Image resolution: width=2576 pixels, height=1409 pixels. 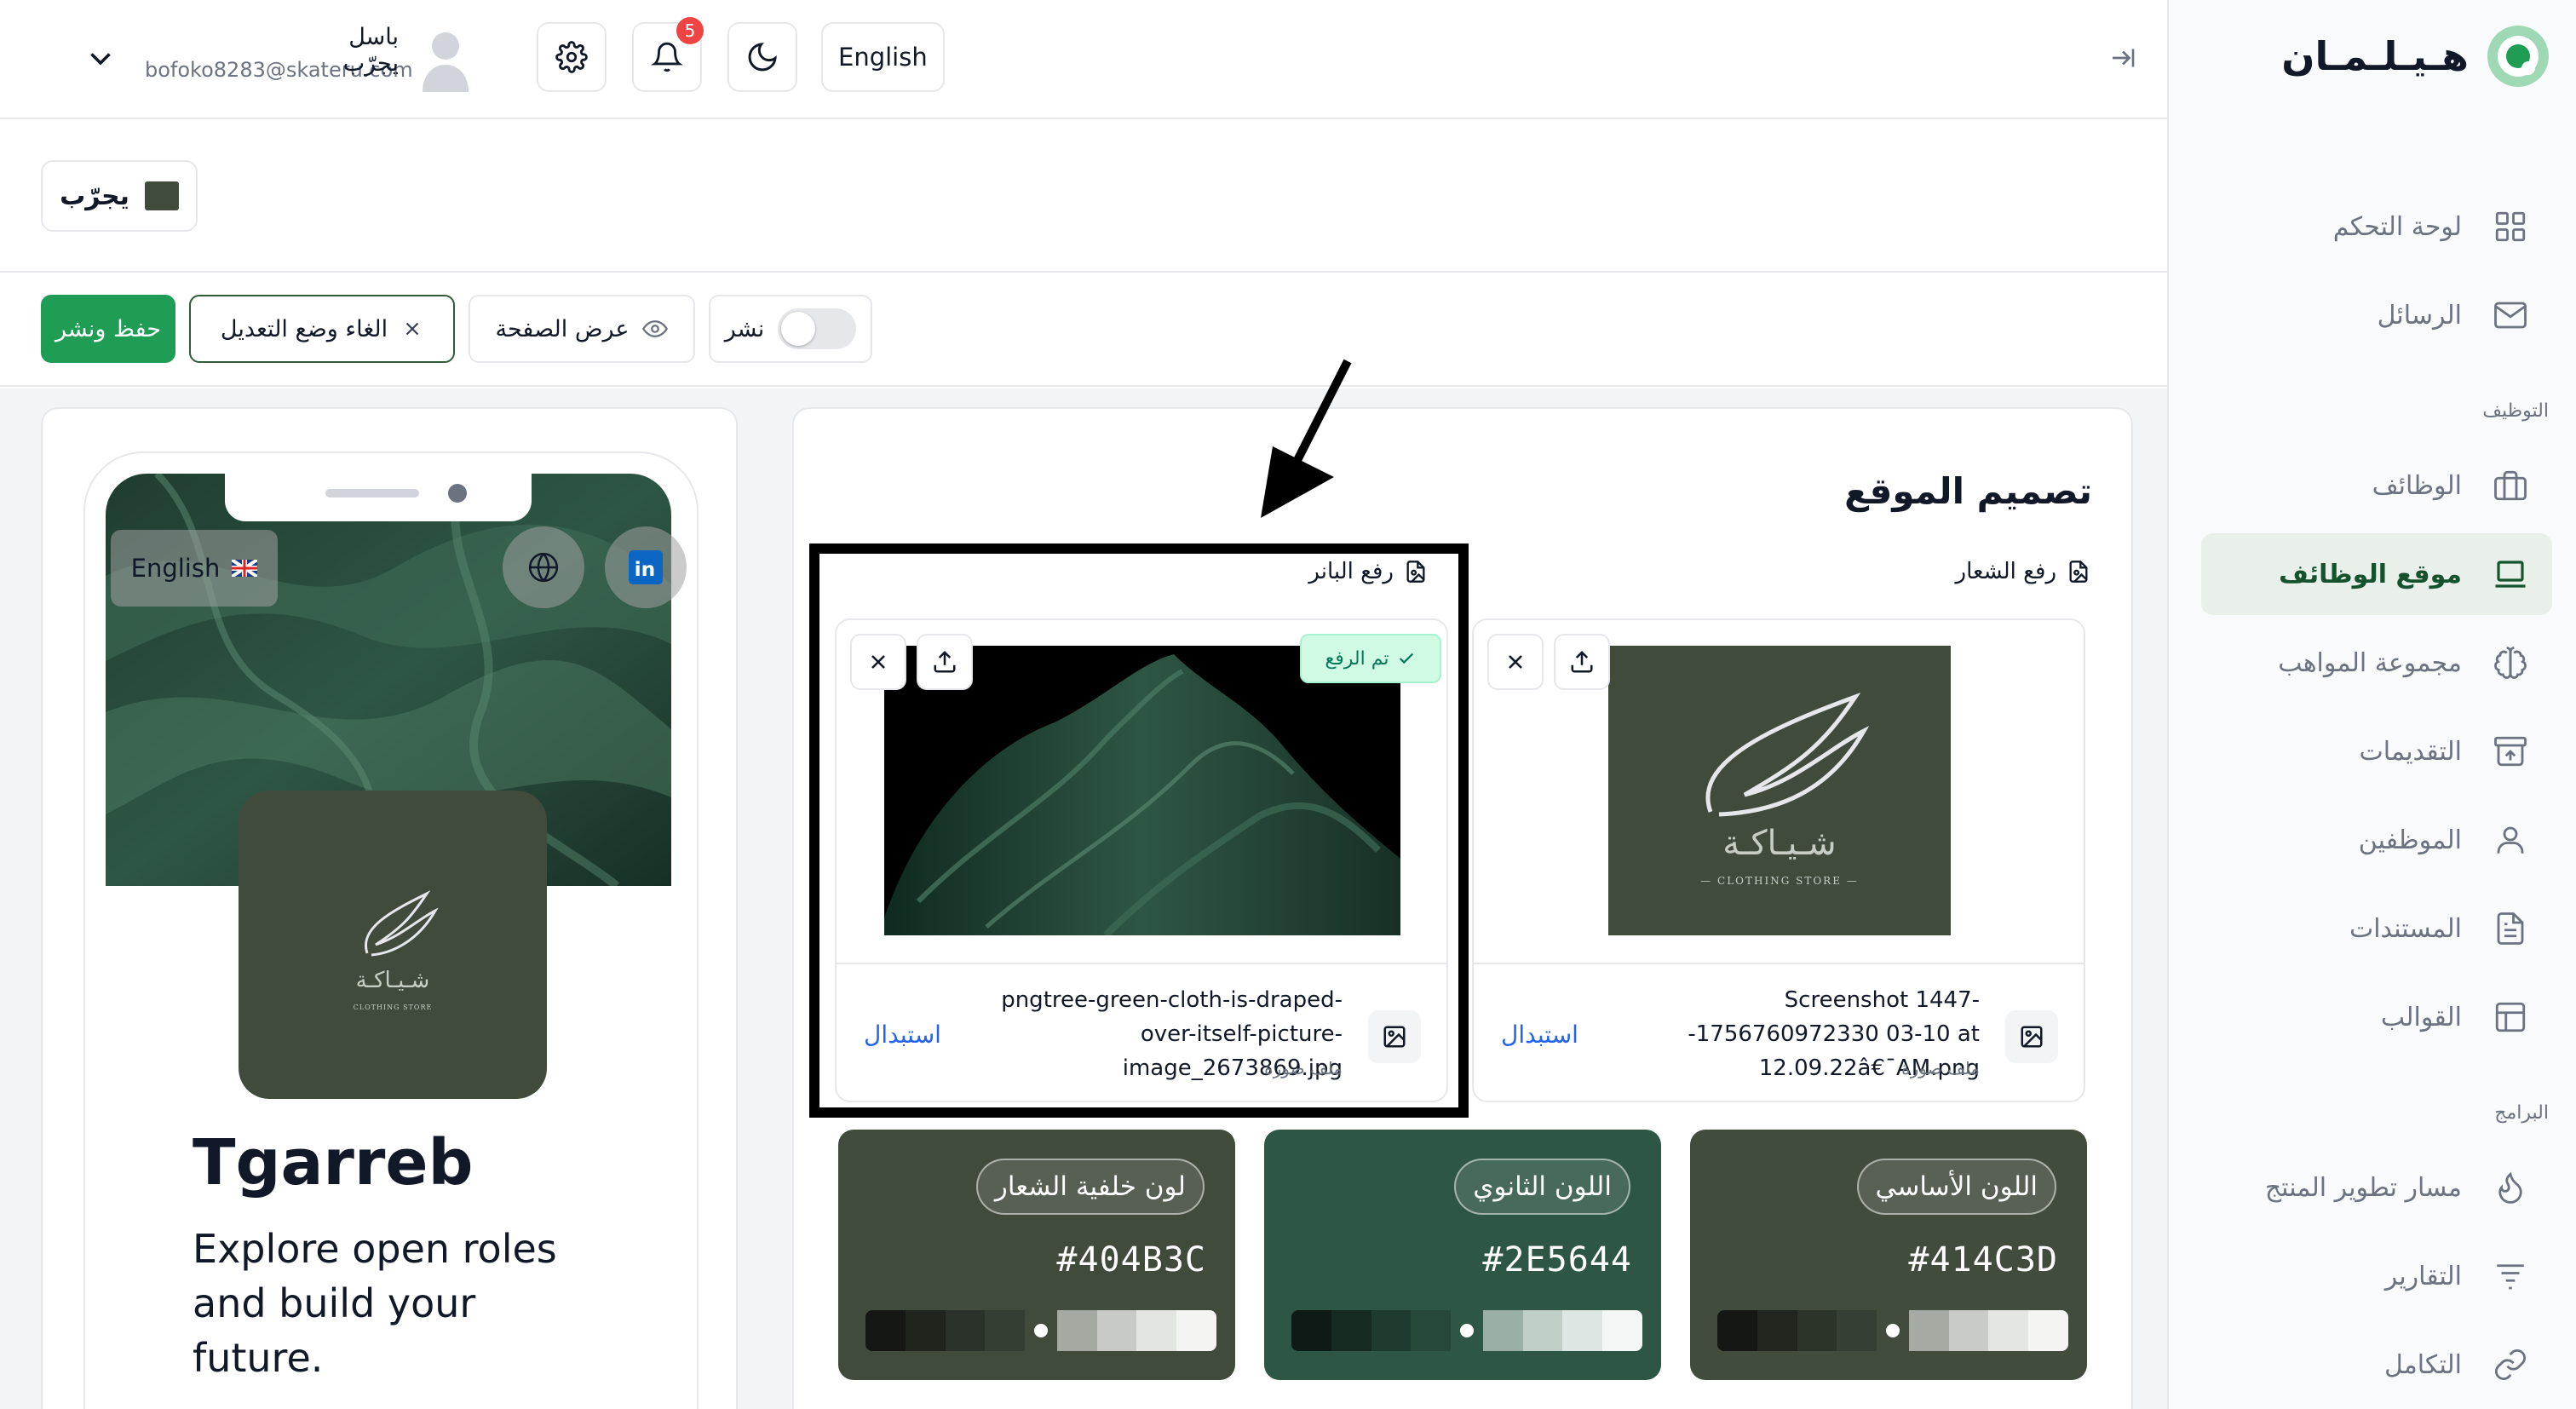 I want to click on sidebar-item-integrations: التكامل, so click(x=2376, y=1365).